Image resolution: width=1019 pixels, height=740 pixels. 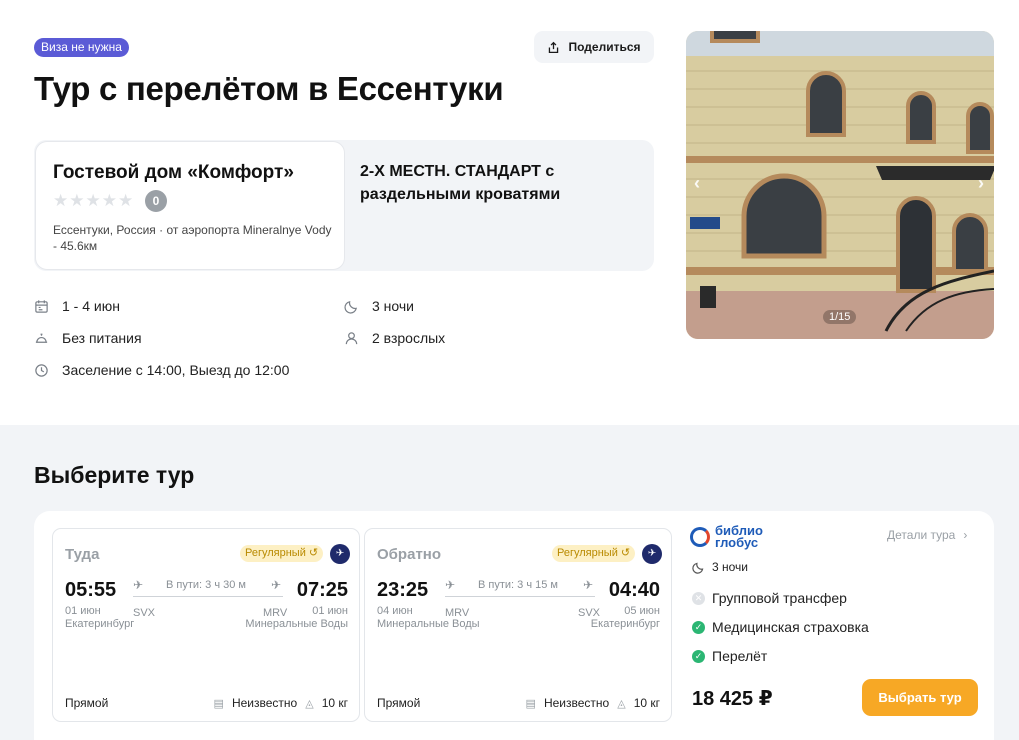 I want to click on feature-flight: ✓ Перелёт, so click(x=729, y=656).